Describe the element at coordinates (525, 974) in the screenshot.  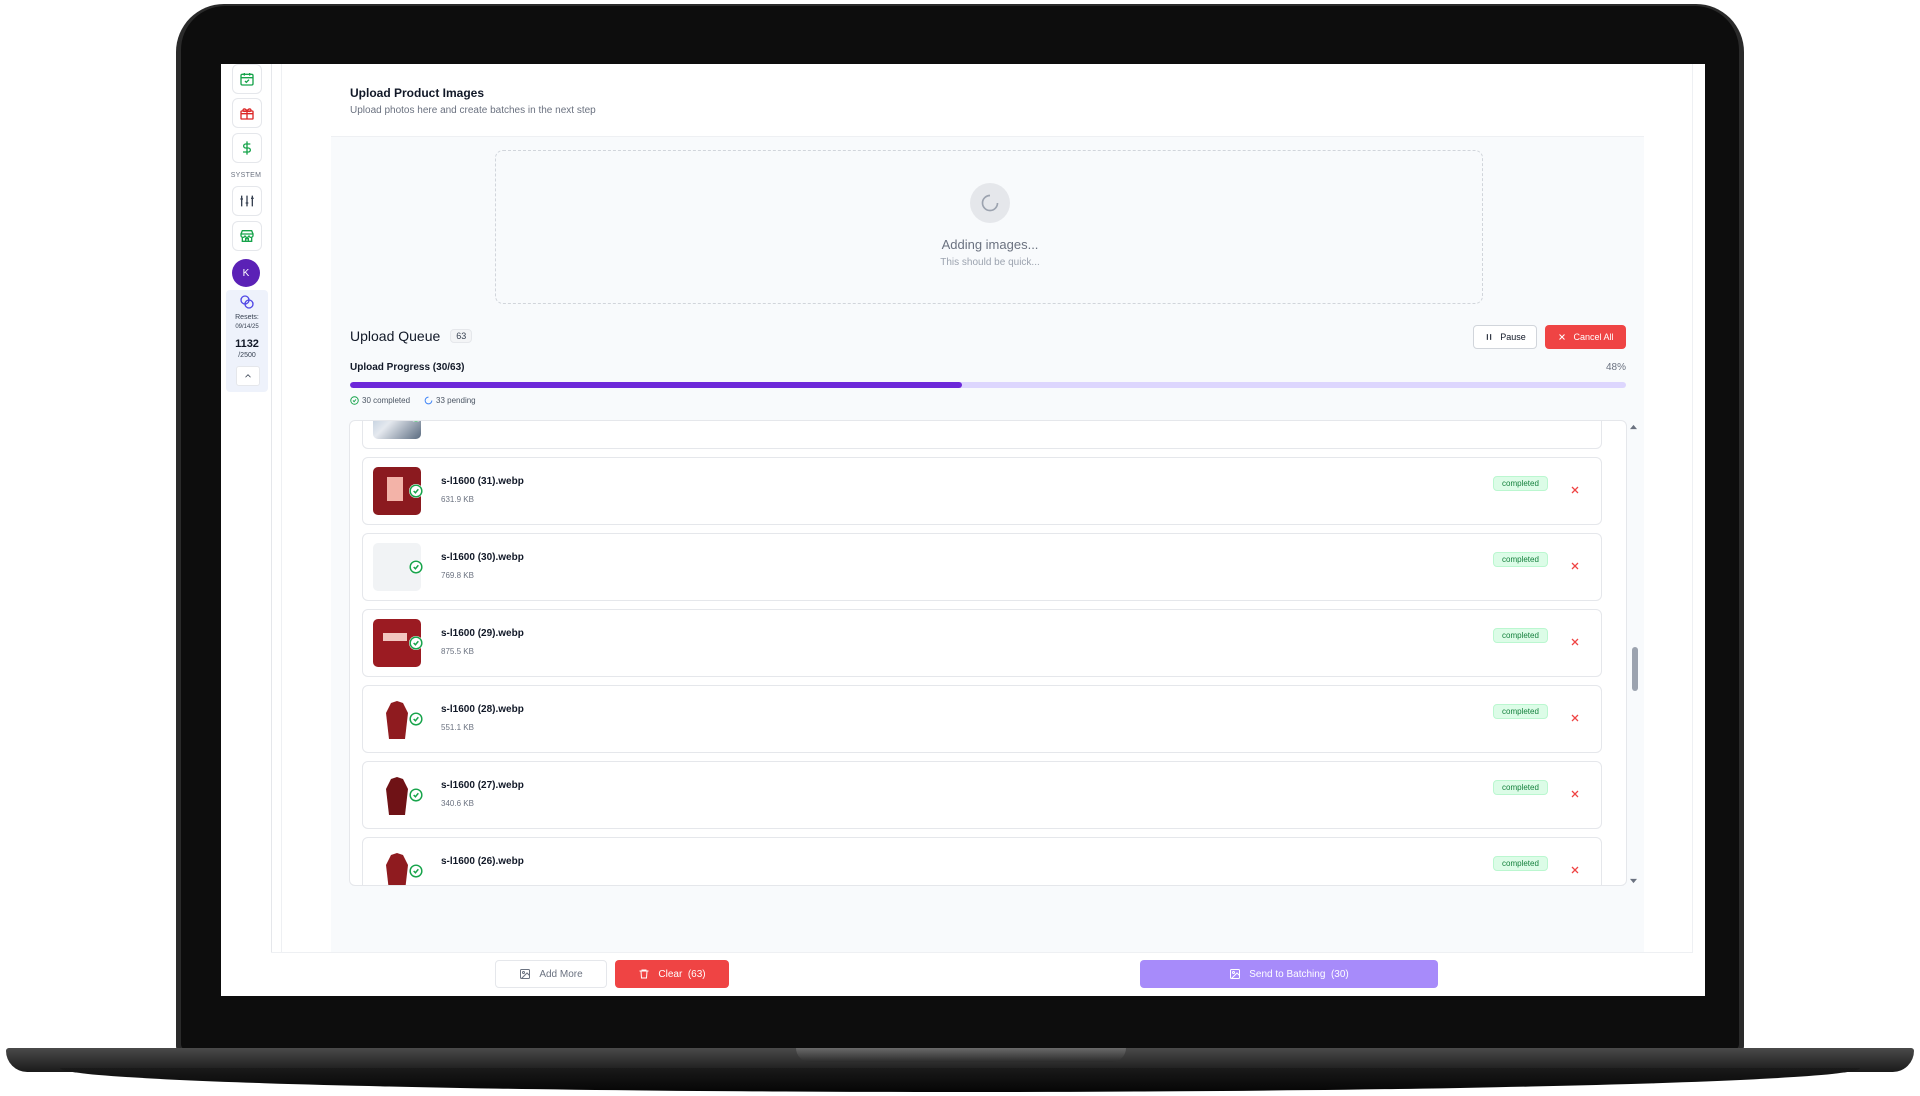
I see `image-plus-icon` at that location.